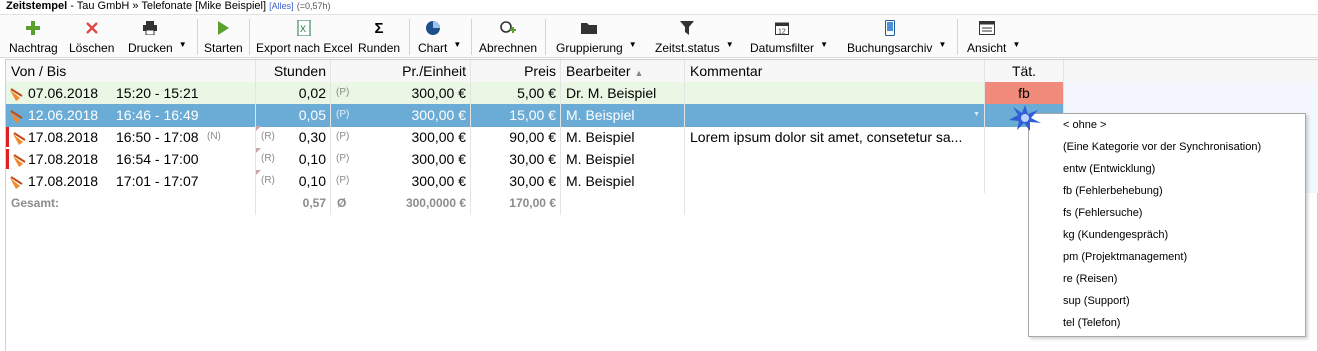 This screenshot has height=351, width=1318. What do you see at coordinates (1084, 125) in the screenshot?
I see `activity-option: < ohne >` at bounding box center [1084, 125].